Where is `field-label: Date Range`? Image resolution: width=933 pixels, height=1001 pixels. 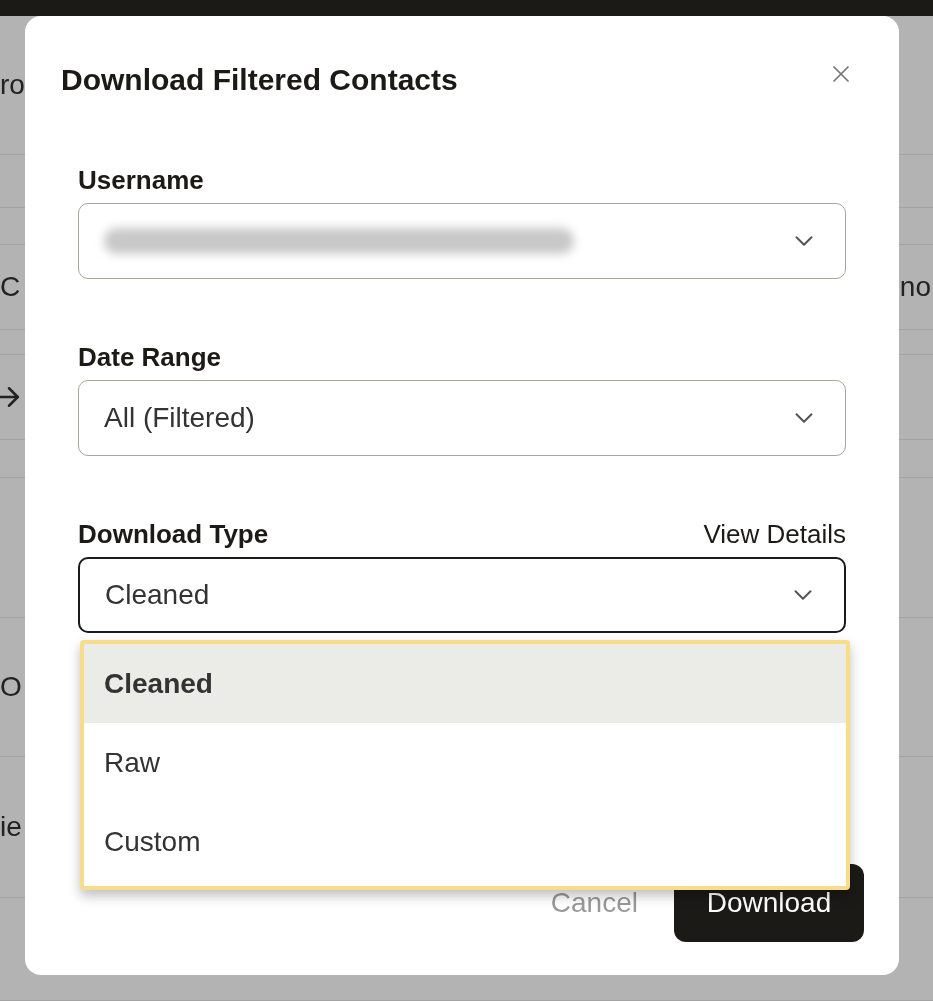 field-label: Date Range is located at coordinates (150, 357).